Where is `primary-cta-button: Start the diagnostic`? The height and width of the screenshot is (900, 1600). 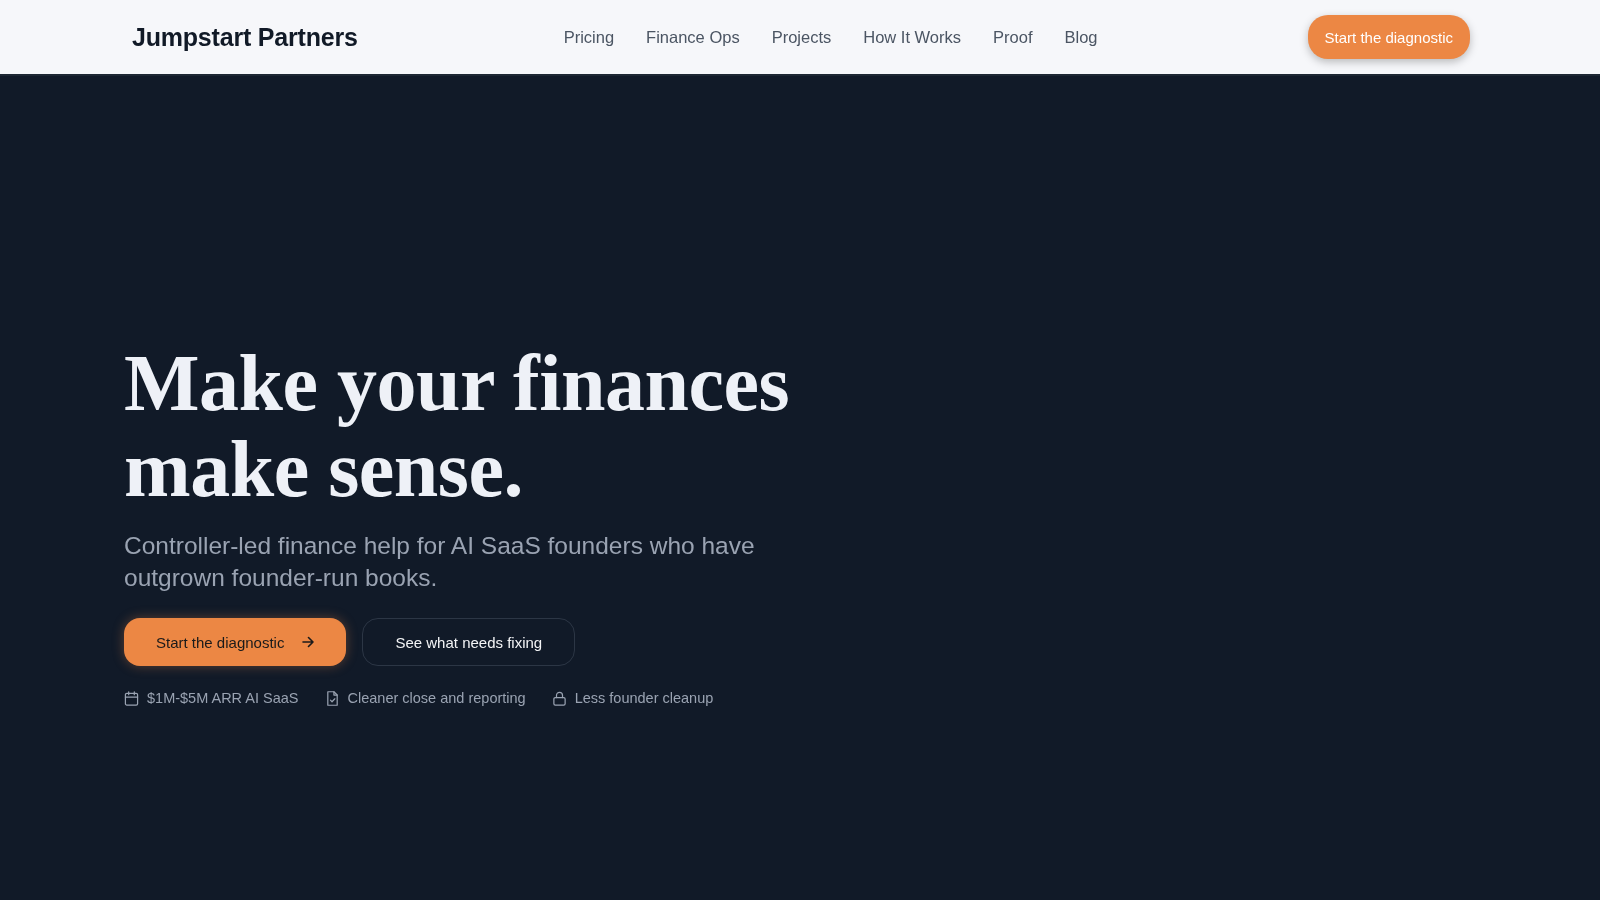
primary-cta-button: Start the diagnostic is located at coordinates (235, 642).